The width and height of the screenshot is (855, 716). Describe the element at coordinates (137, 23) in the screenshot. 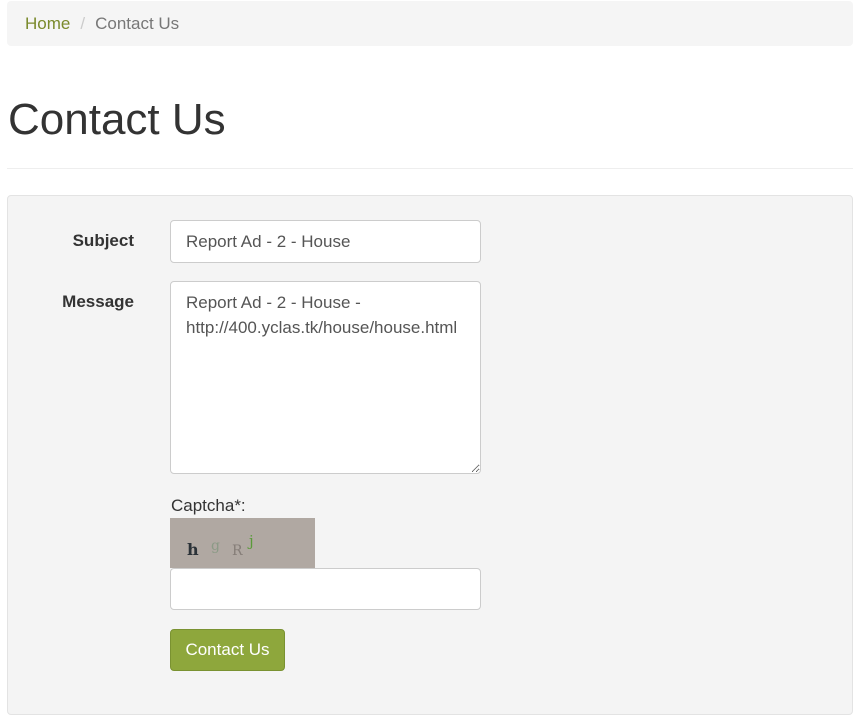

I see `breadcrumb-current: Contact Us` at that location.